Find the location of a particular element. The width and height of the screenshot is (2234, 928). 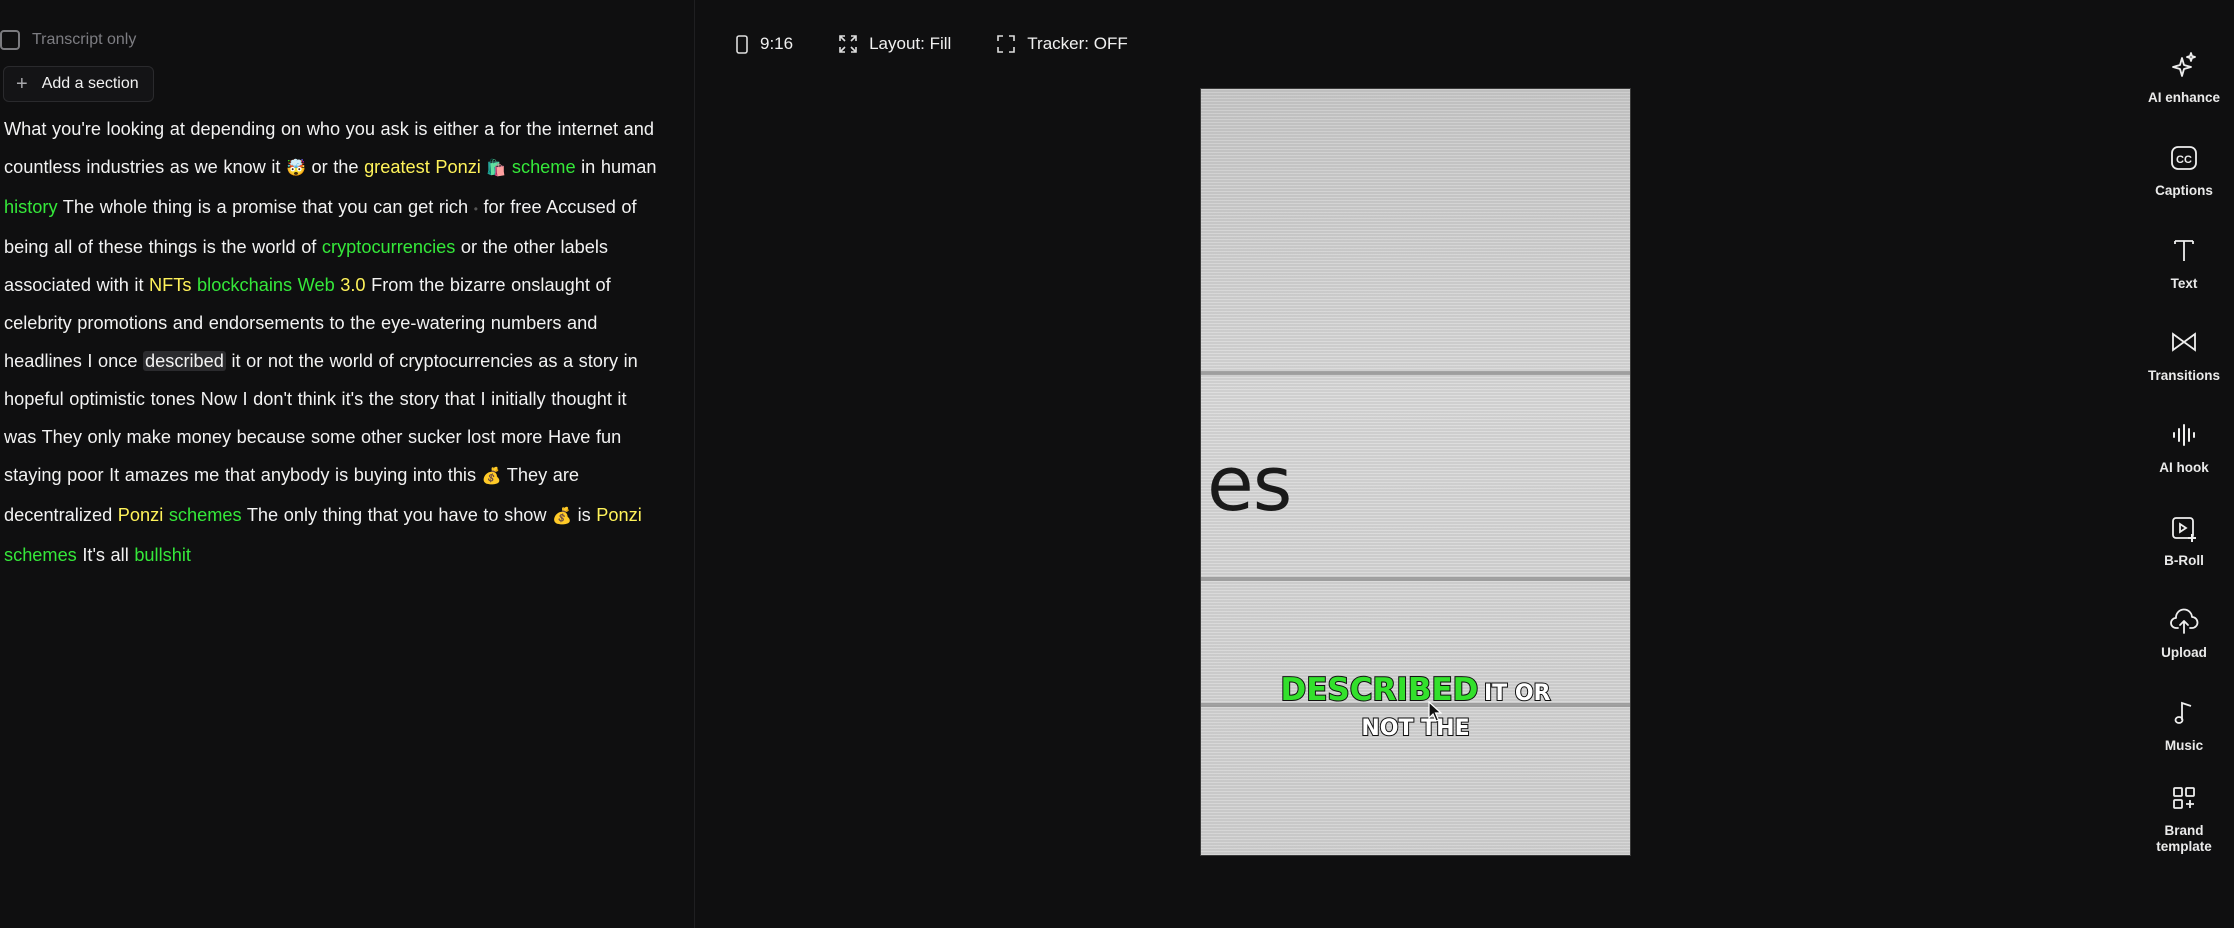

caption-line-1: DESCRIBED IT OR is located at coordinates (1415, 692).